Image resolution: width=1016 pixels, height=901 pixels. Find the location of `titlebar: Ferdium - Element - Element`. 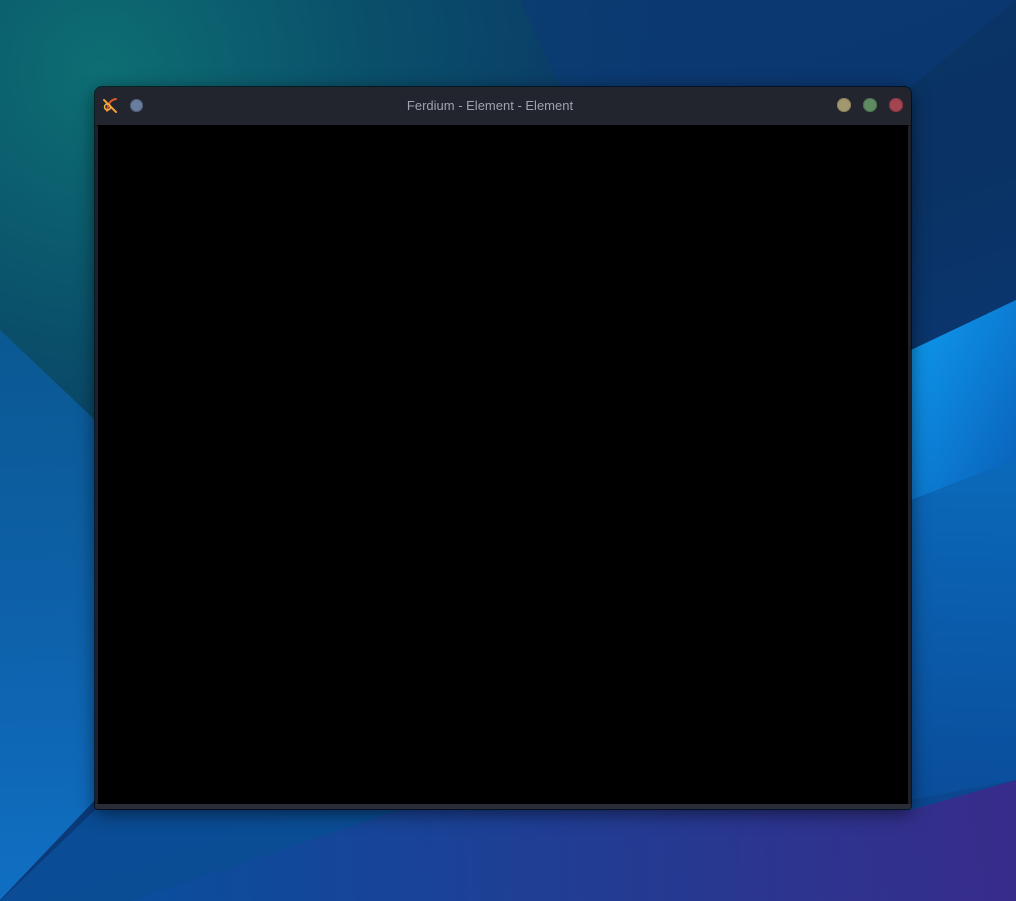

titlebar: Ferdium - Element - Element is located at coordinates (503, 106).